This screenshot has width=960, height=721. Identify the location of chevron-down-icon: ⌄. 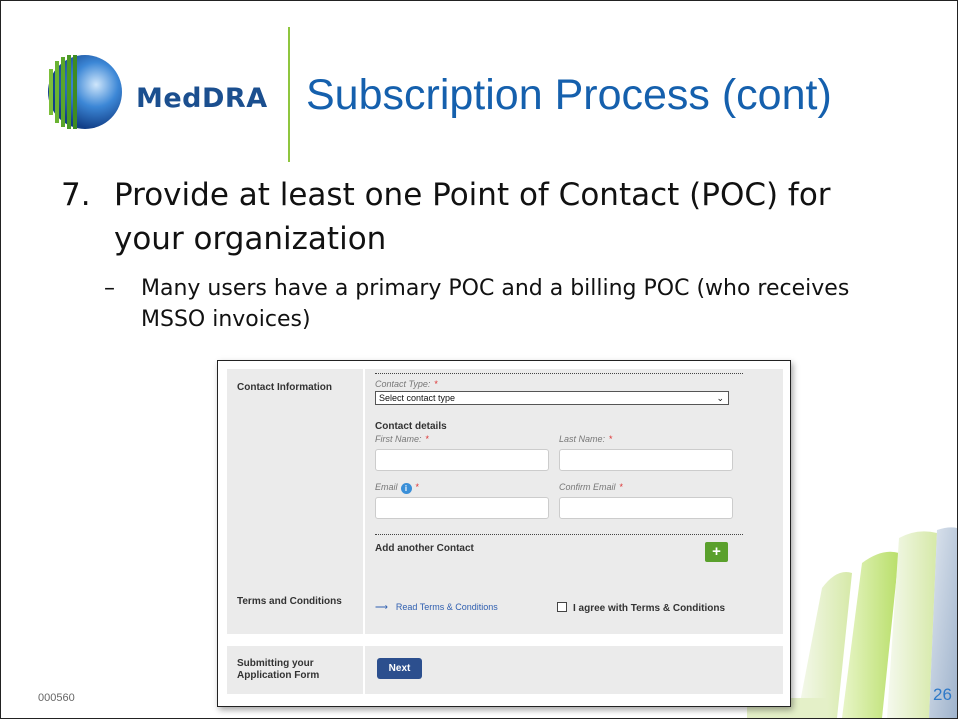
(720, 398).